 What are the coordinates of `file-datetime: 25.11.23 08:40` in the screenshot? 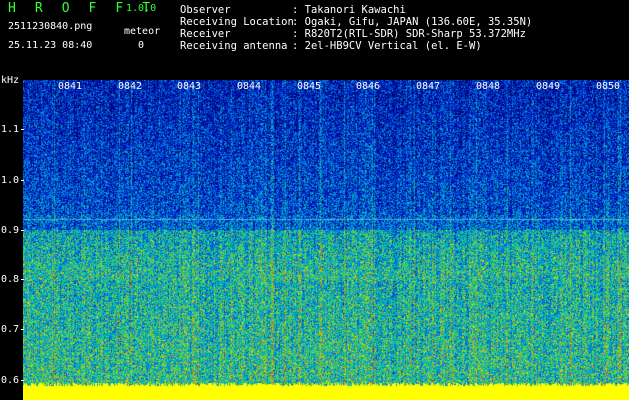 It's located at (50, 45).